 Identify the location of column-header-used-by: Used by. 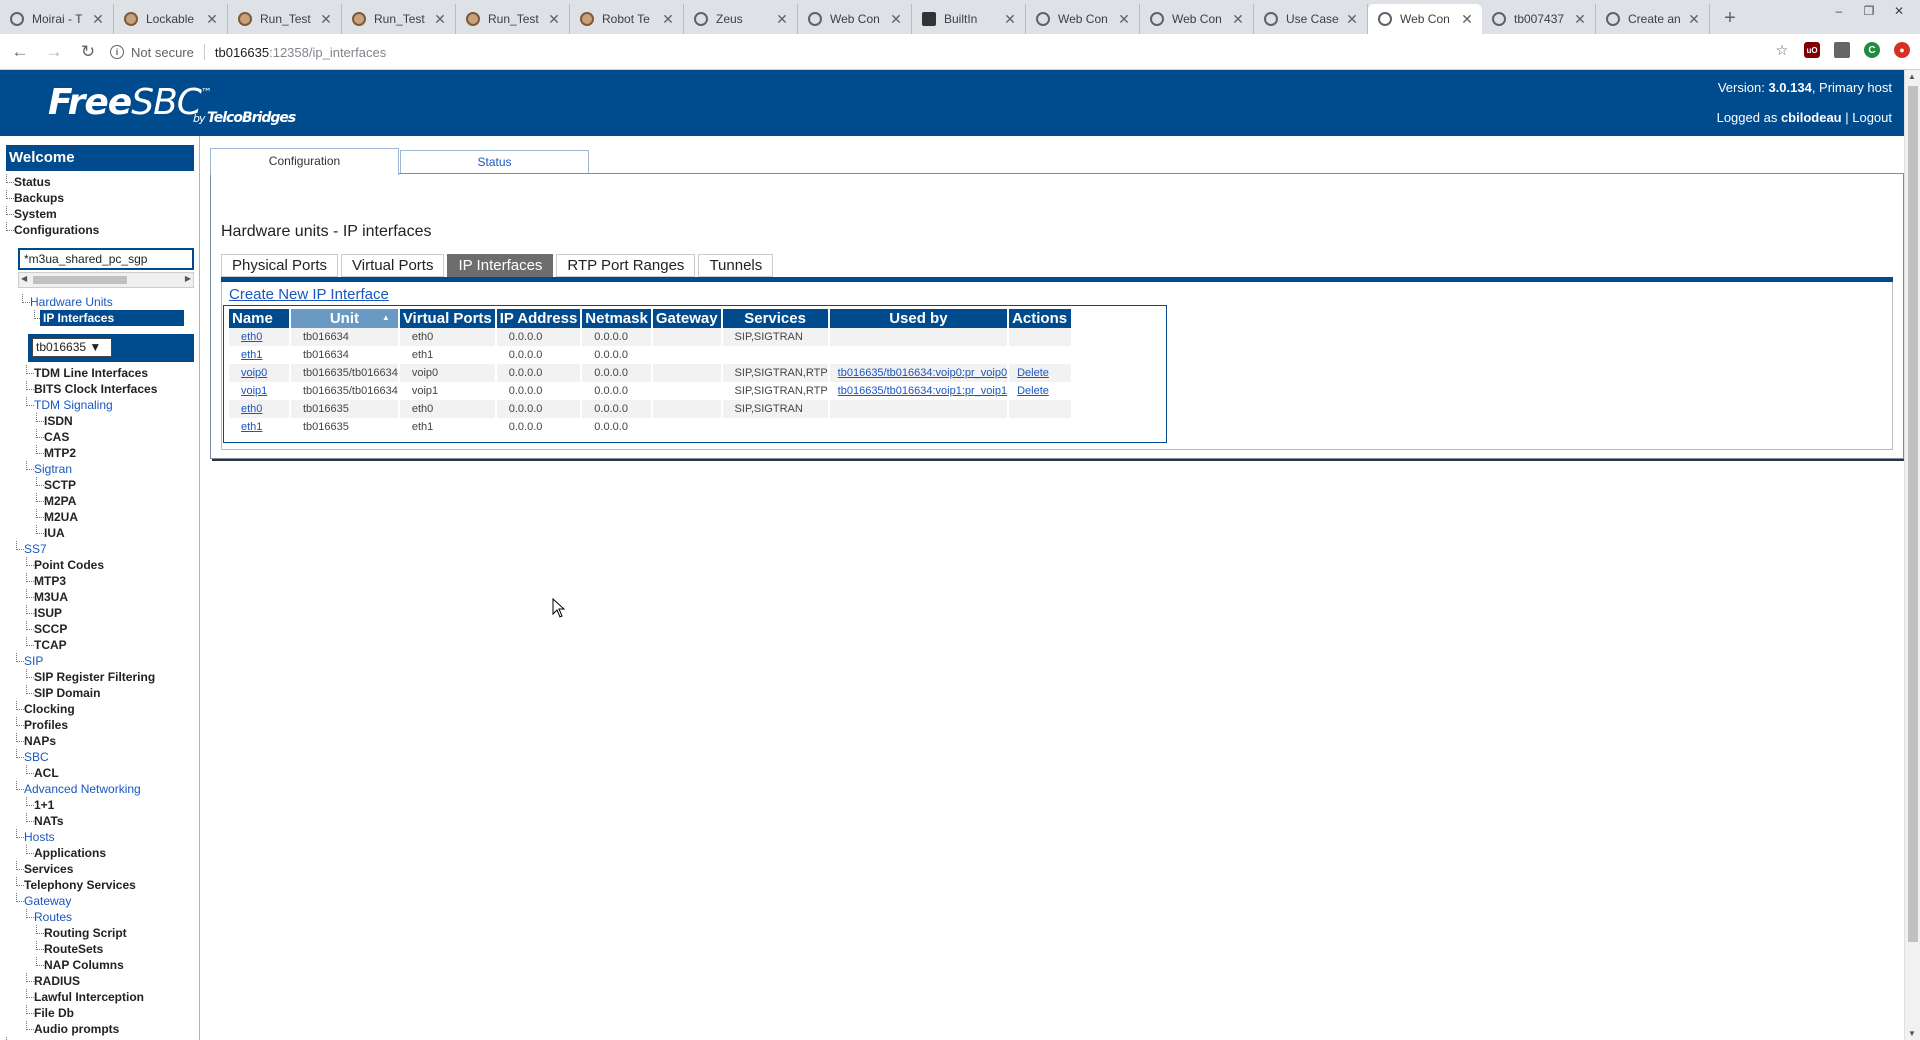
(918, 318).